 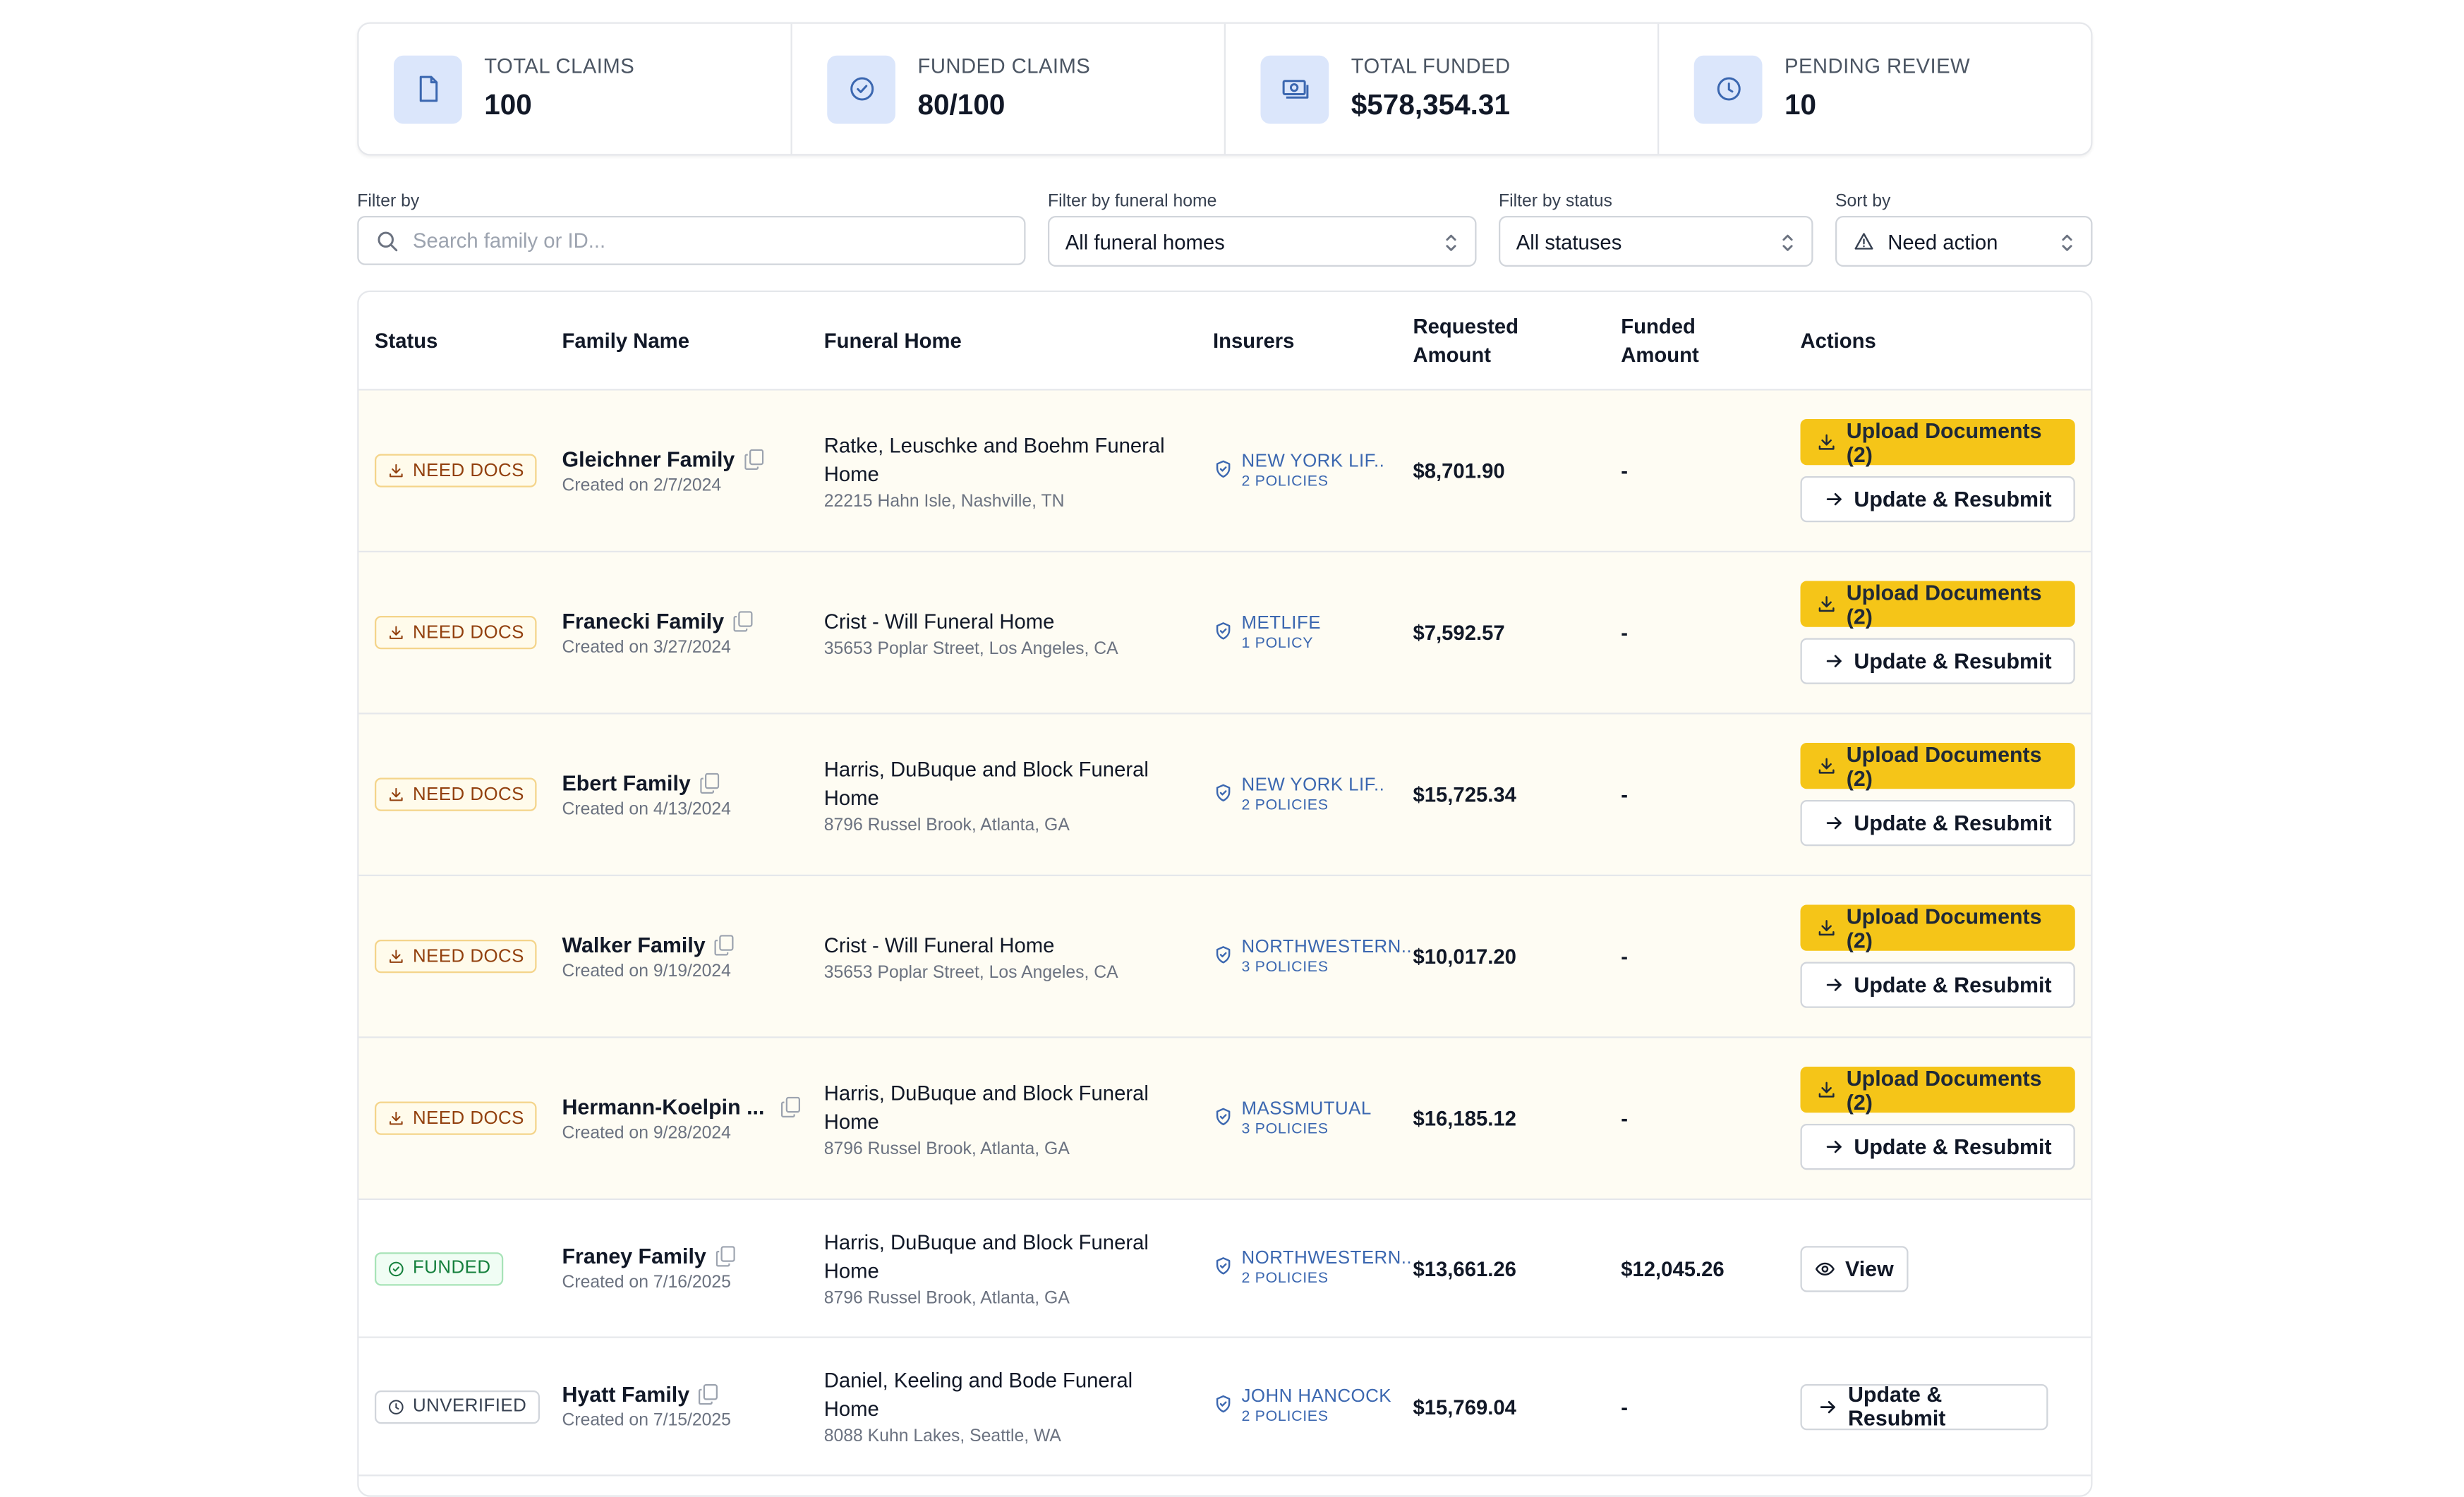 What do you see at coordinates (643, 620) in the screenshot?
I see `family-name-text: Franecki Family` at bounding box center [643, 620].